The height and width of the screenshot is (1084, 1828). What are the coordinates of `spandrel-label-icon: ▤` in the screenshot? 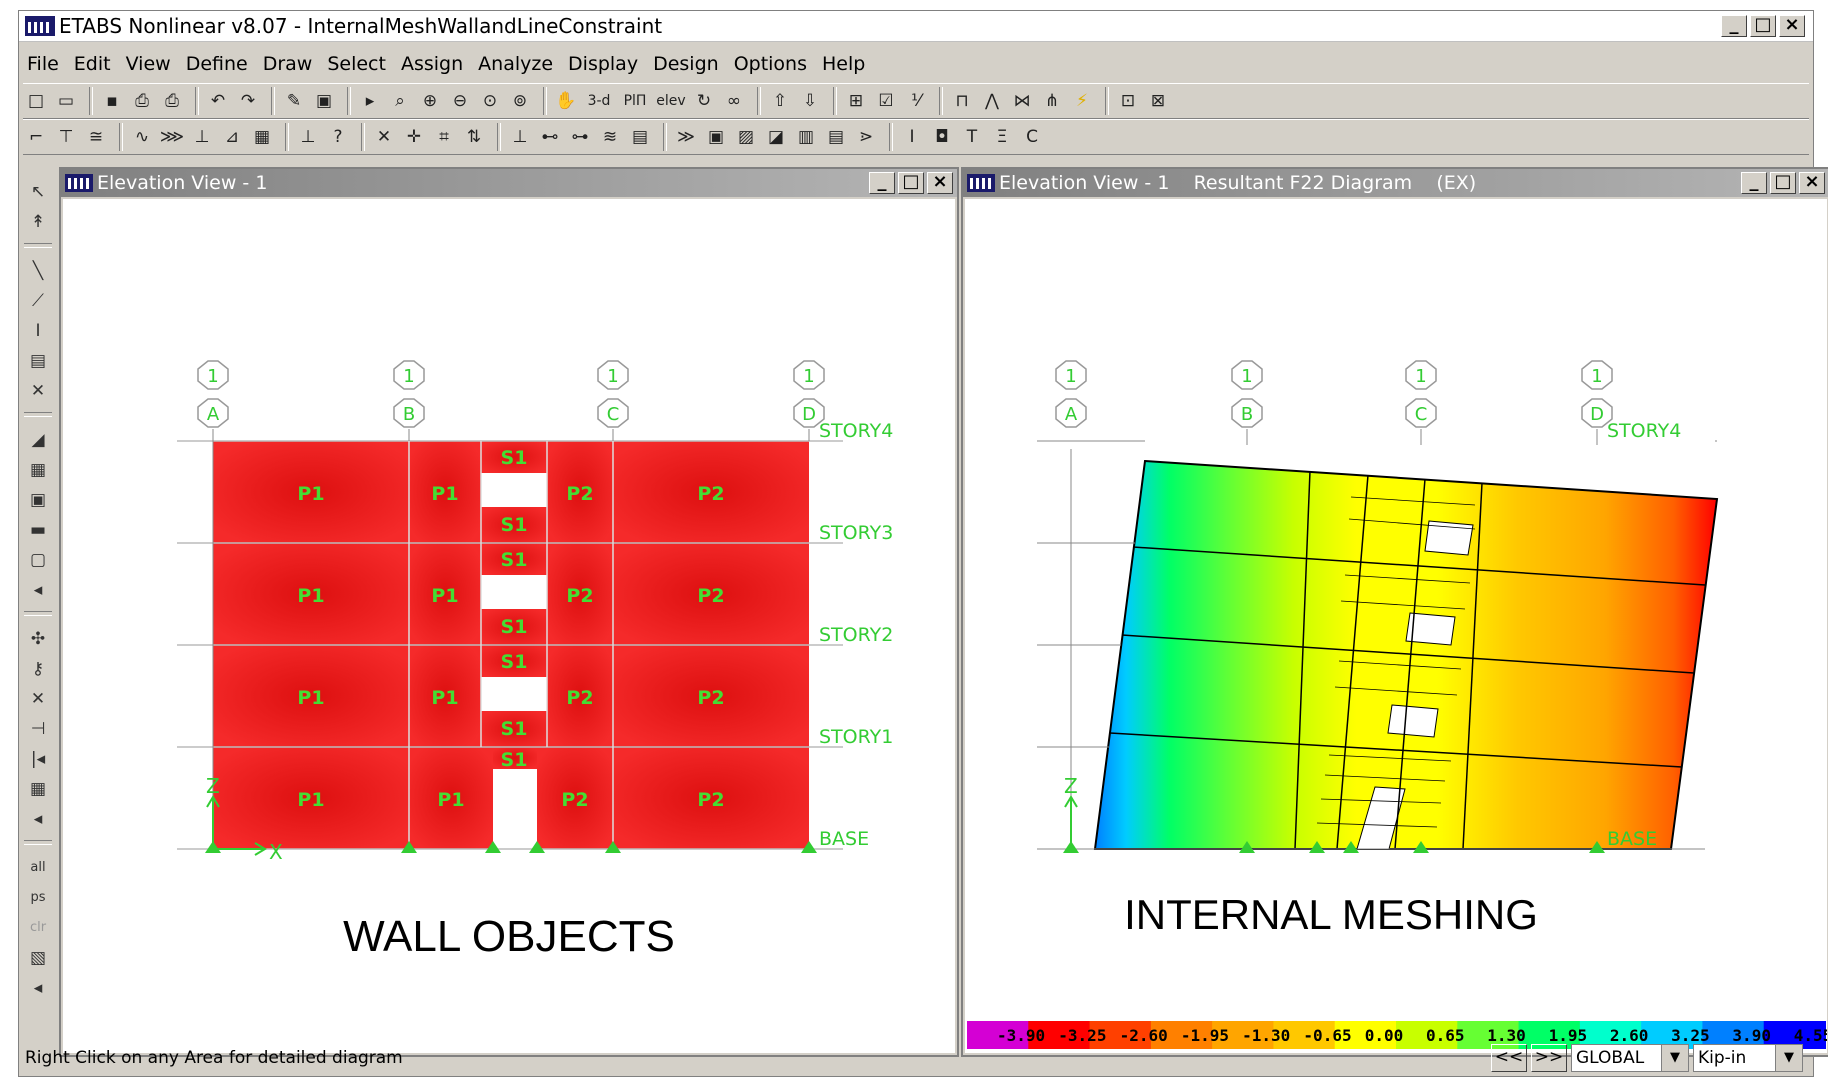 It's located at (836, 137).